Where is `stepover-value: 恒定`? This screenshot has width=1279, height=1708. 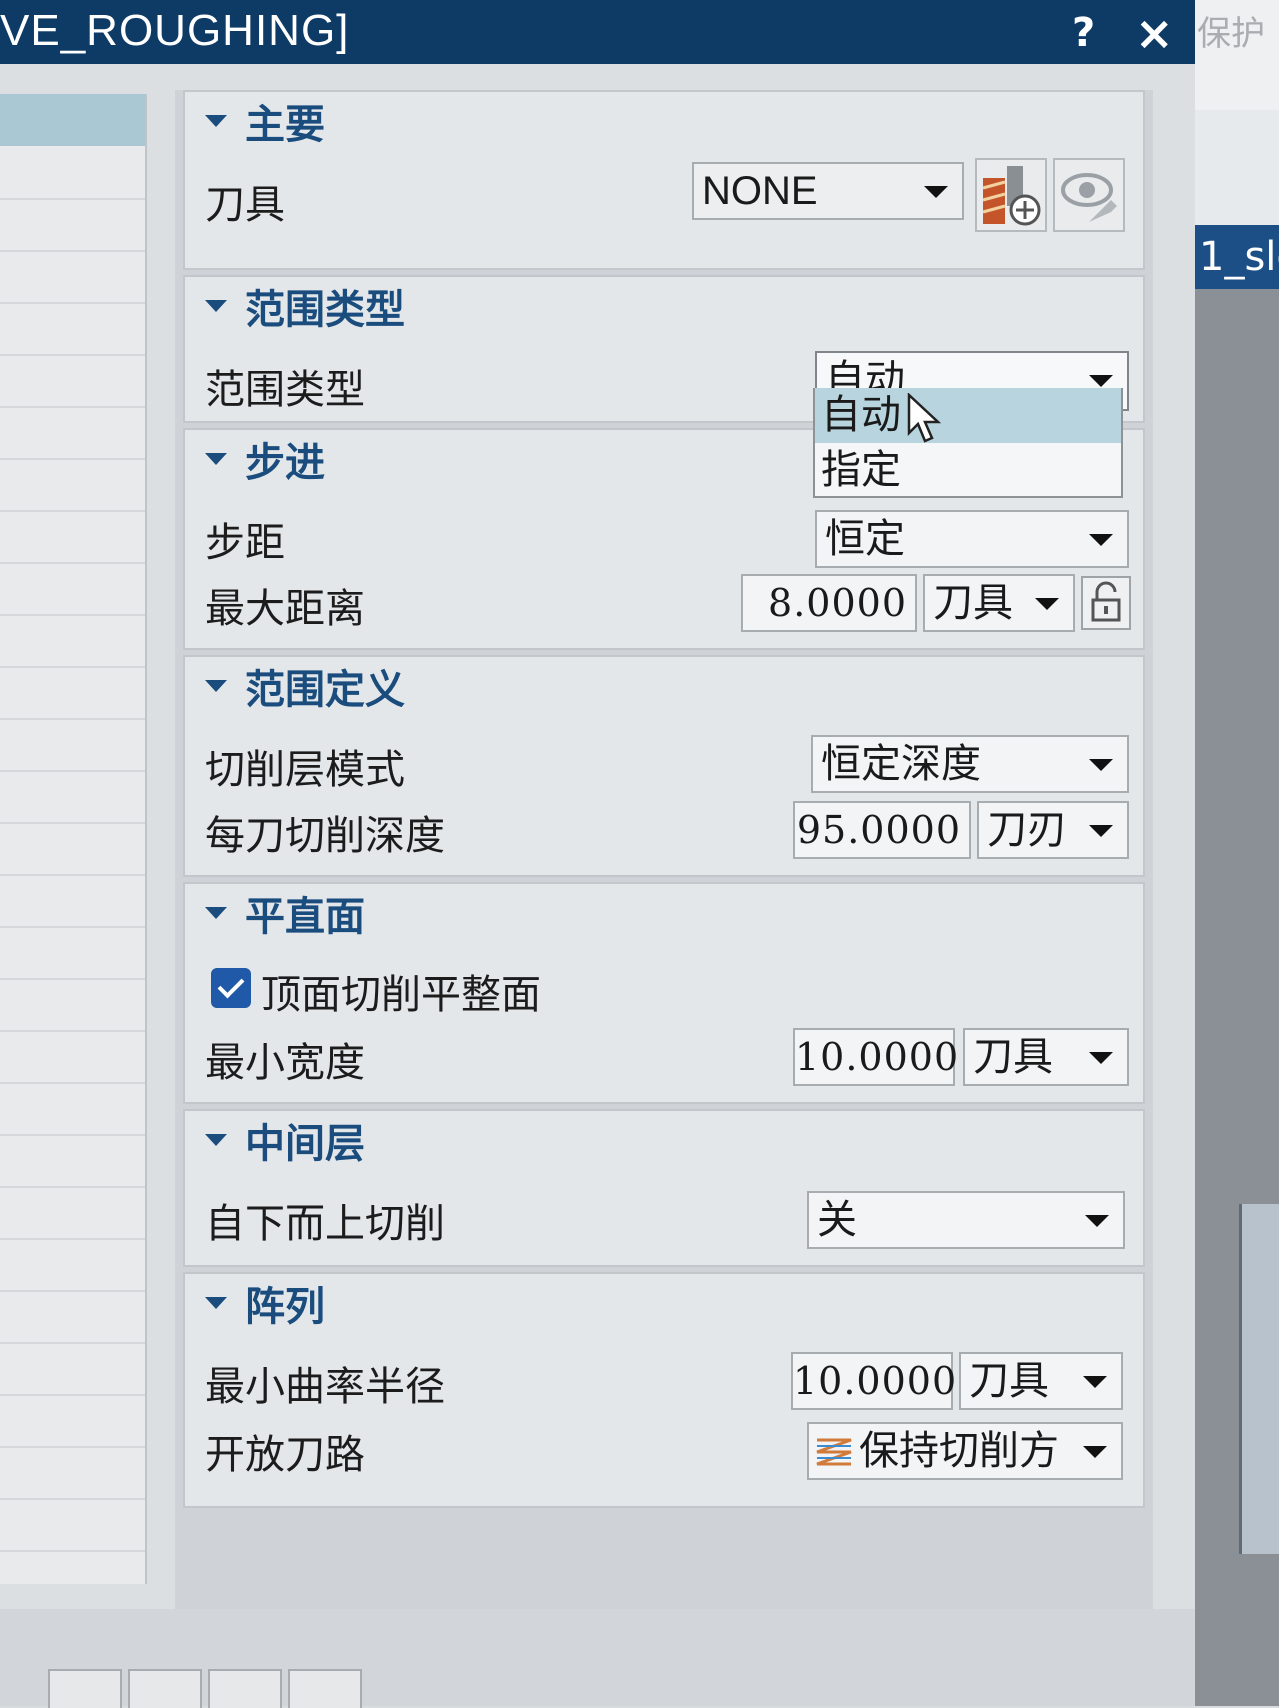 stepover-value: 恒定 is located at coordinates (865, 539).